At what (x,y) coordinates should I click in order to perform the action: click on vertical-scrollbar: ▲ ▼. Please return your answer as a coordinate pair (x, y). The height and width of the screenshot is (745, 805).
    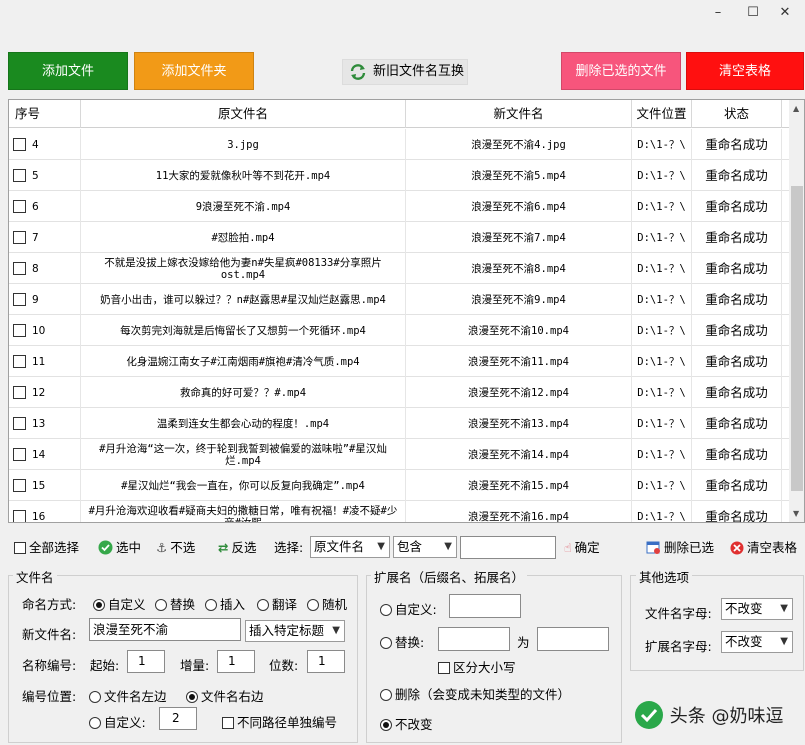
    Looking at the image, I should click on (796, 311).